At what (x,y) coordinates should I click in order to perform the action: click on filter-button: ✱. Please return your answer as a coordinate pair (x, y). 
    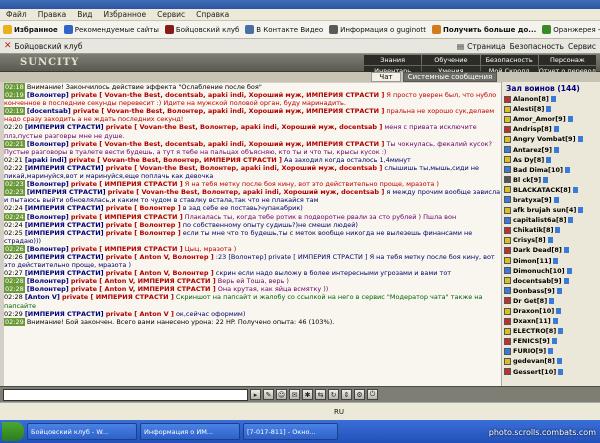
    Looking at the image, I should click on (307, 394).